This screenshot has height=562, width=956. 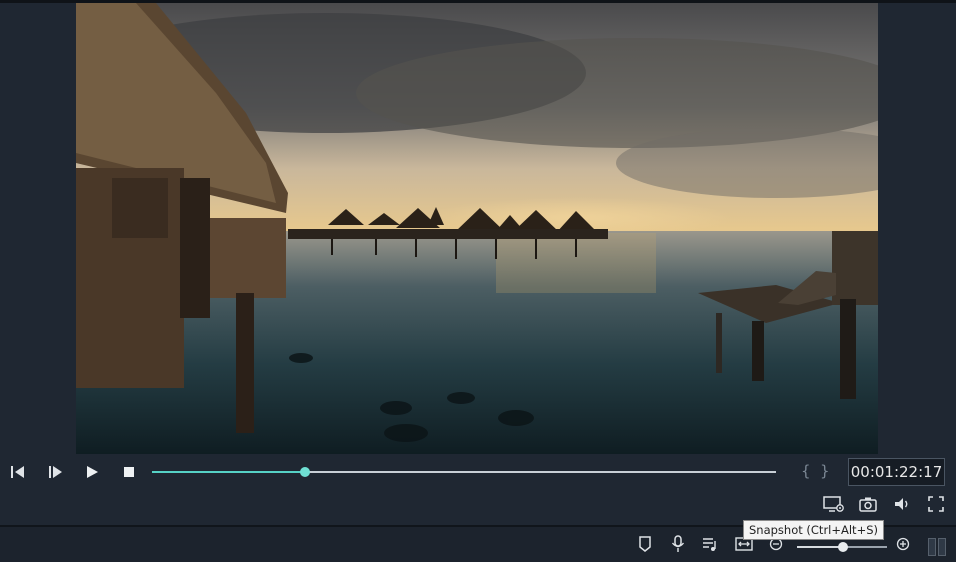 I want to click on zoom-slider-handle, so click(x=842, y=547).